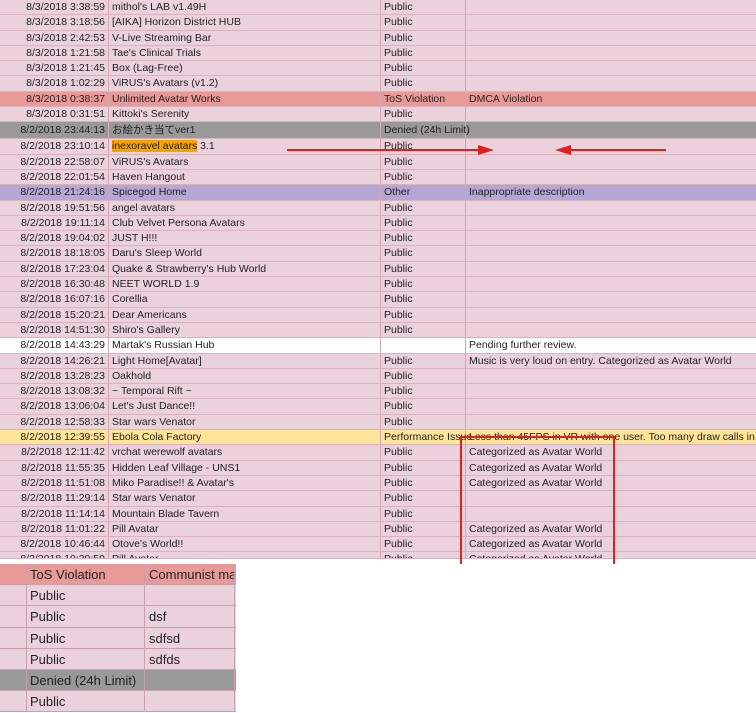  I want to click on notes-cell: DMCA Violation, so click(611, 99).